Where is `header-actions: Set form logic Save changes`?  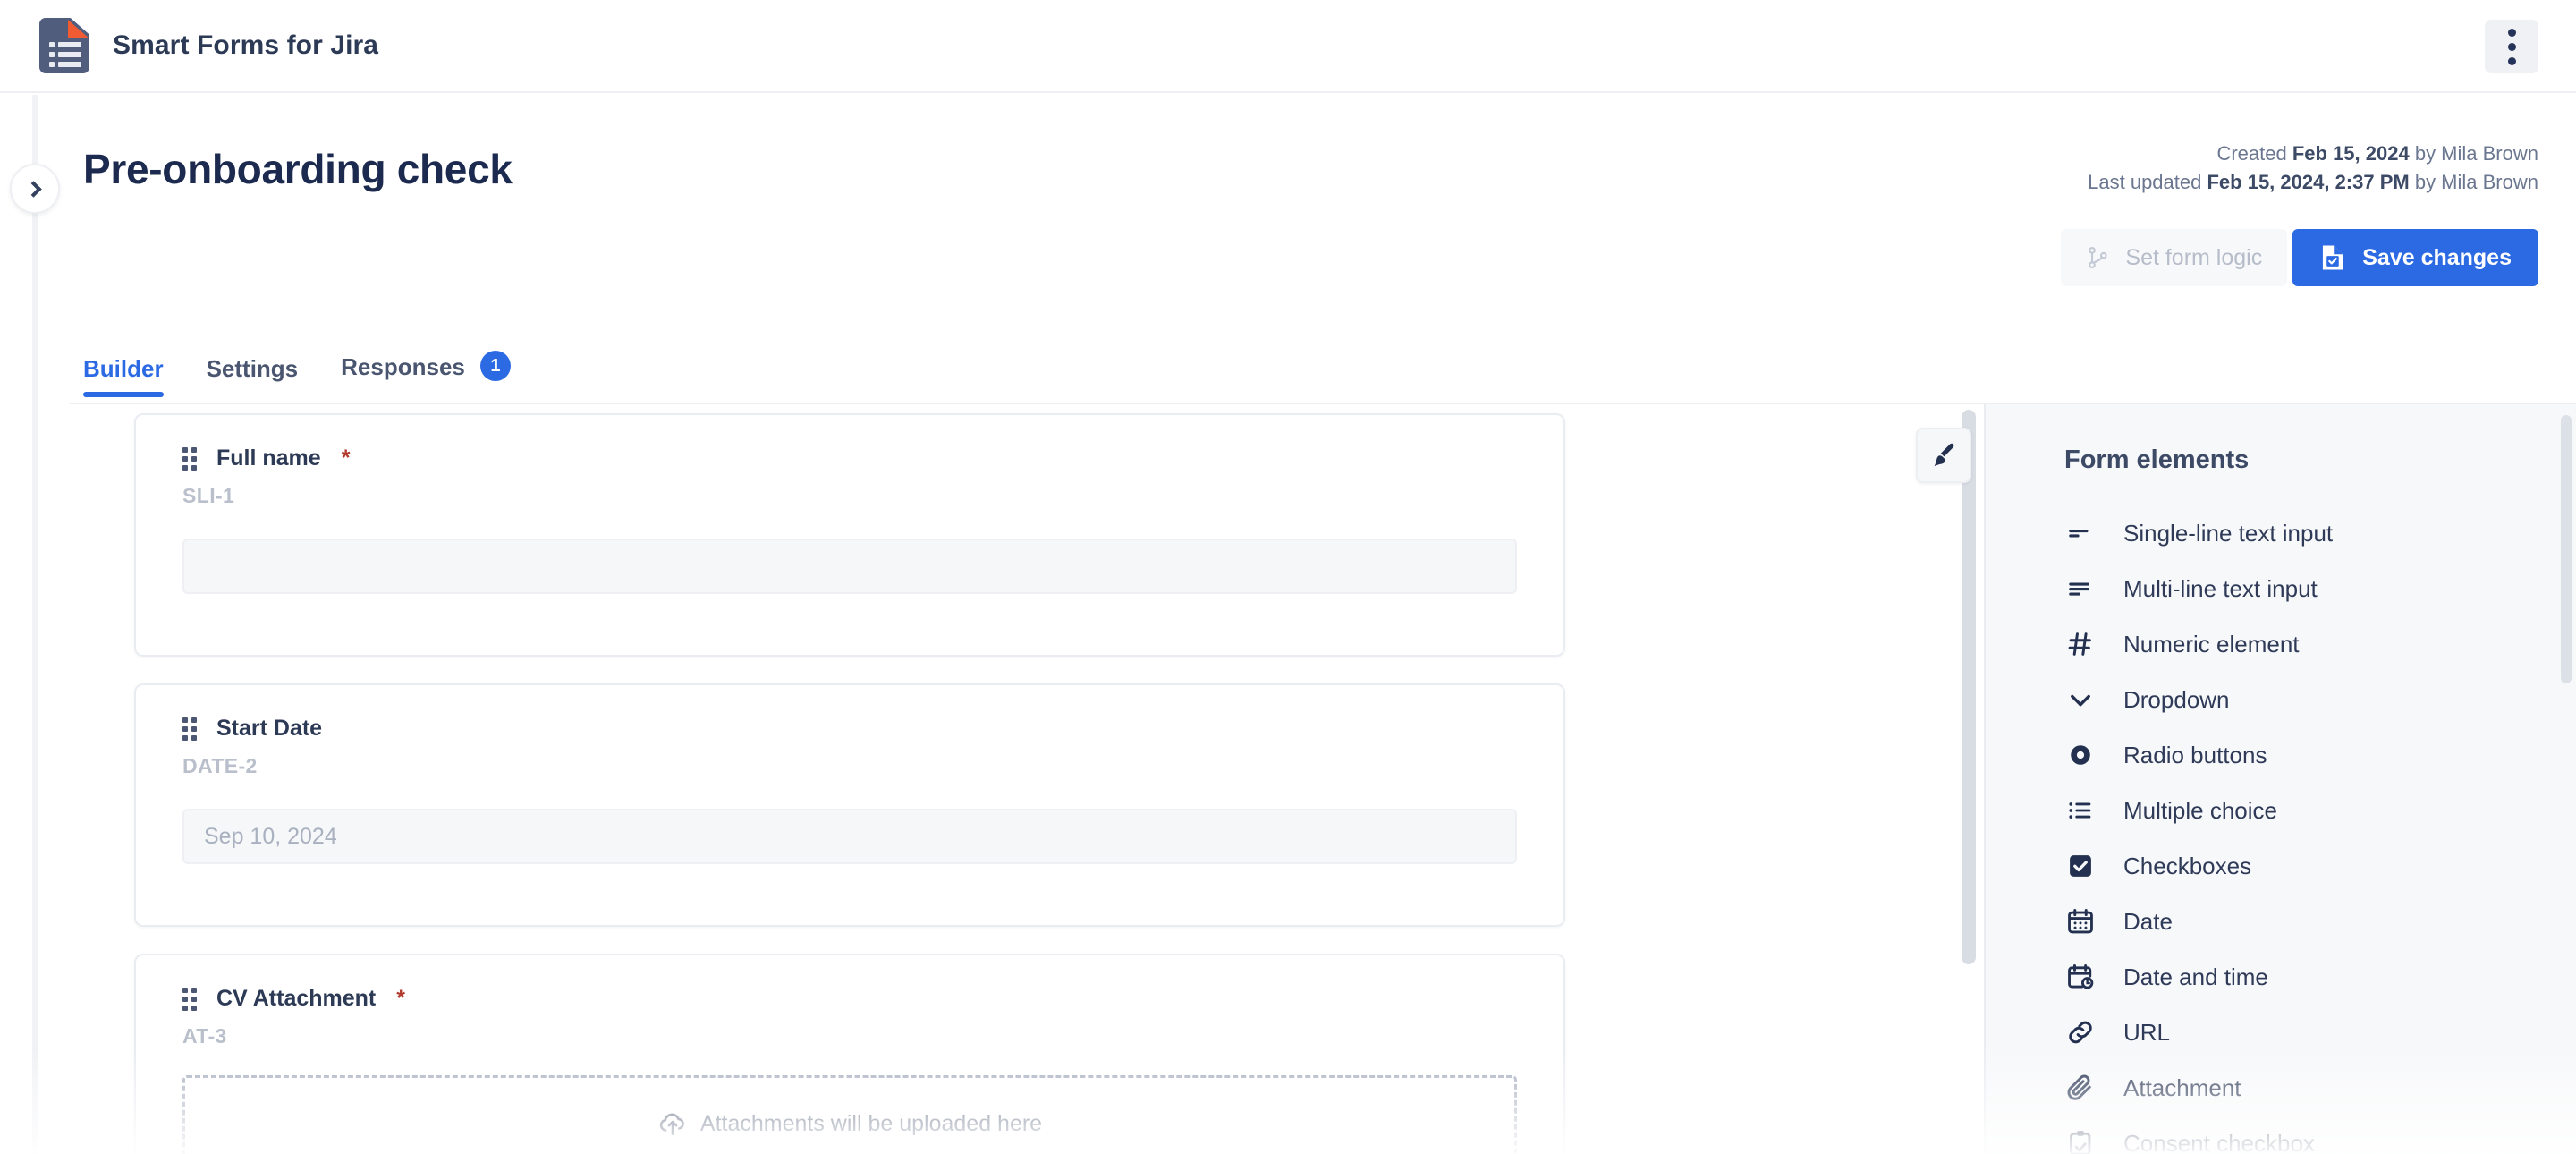 header-actions: Set form logic Save changes is located at coordinates (2299, 257).